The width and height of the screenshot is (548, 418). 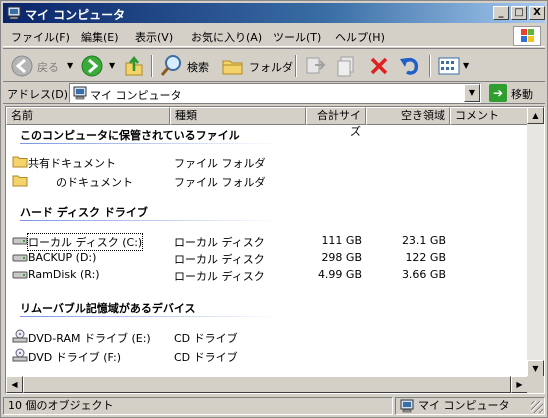 What do you see at coordinates (425, 257) in the screenshot?
I see `item-free-space: 122 GB` at bounding box center [425, 257].